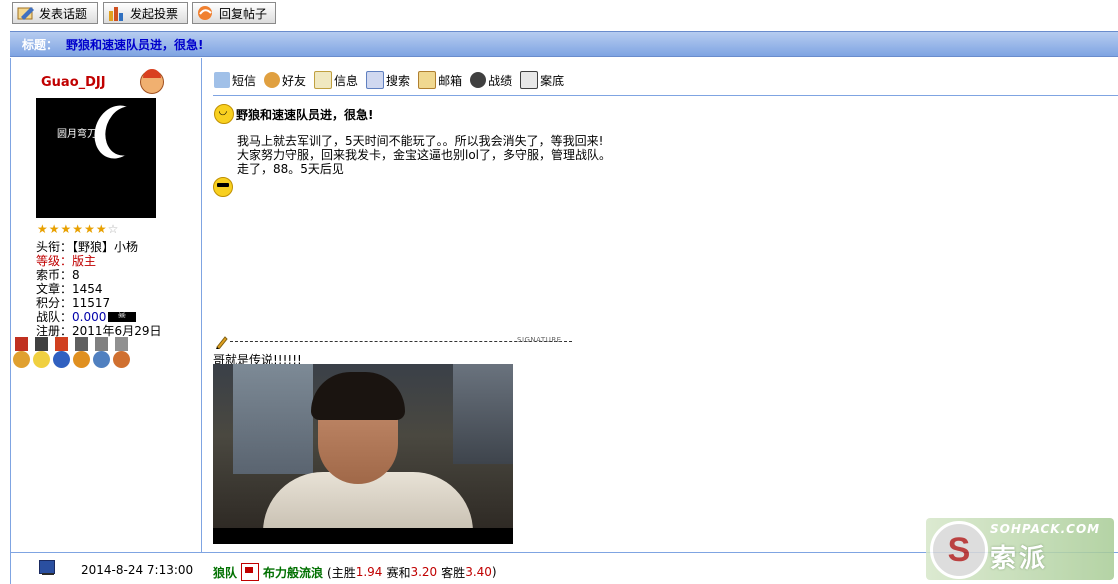 This screenshot has height=584, width=1118. Describe the element at coordinates (73, 82) in the screenshot. I see `author-name: Guao_DJJ` at that location.